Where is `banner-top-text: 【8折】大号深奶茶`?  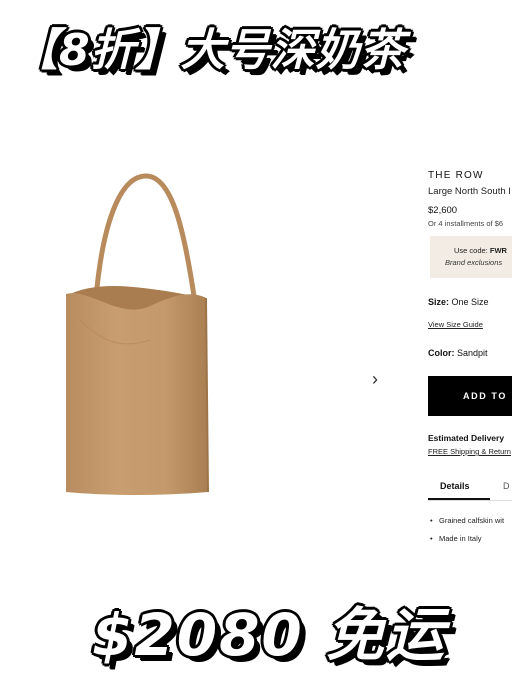 banner-top-text: 【8折】大号深奶茶 is located at coordinates (210, 50).